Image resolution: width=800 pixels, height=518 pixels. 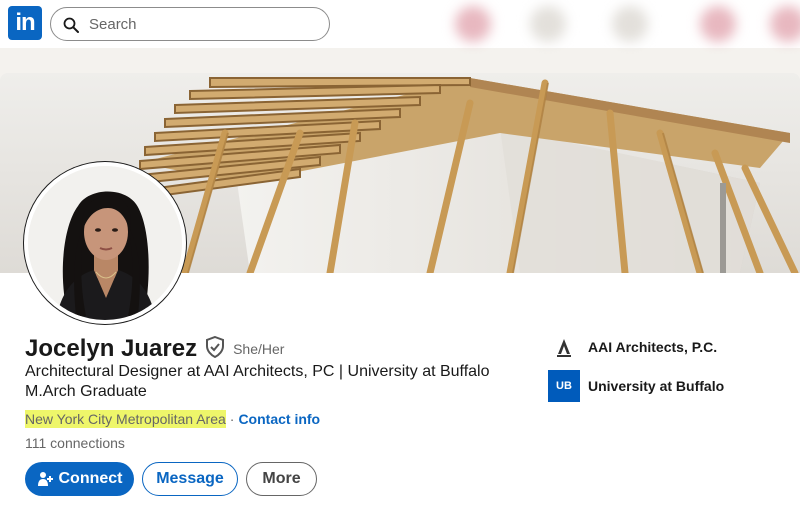 What do you see at coordinates (400, 24) in the screenshot?
I see `top-nav-bar: in` at bounding box center [400, 24].